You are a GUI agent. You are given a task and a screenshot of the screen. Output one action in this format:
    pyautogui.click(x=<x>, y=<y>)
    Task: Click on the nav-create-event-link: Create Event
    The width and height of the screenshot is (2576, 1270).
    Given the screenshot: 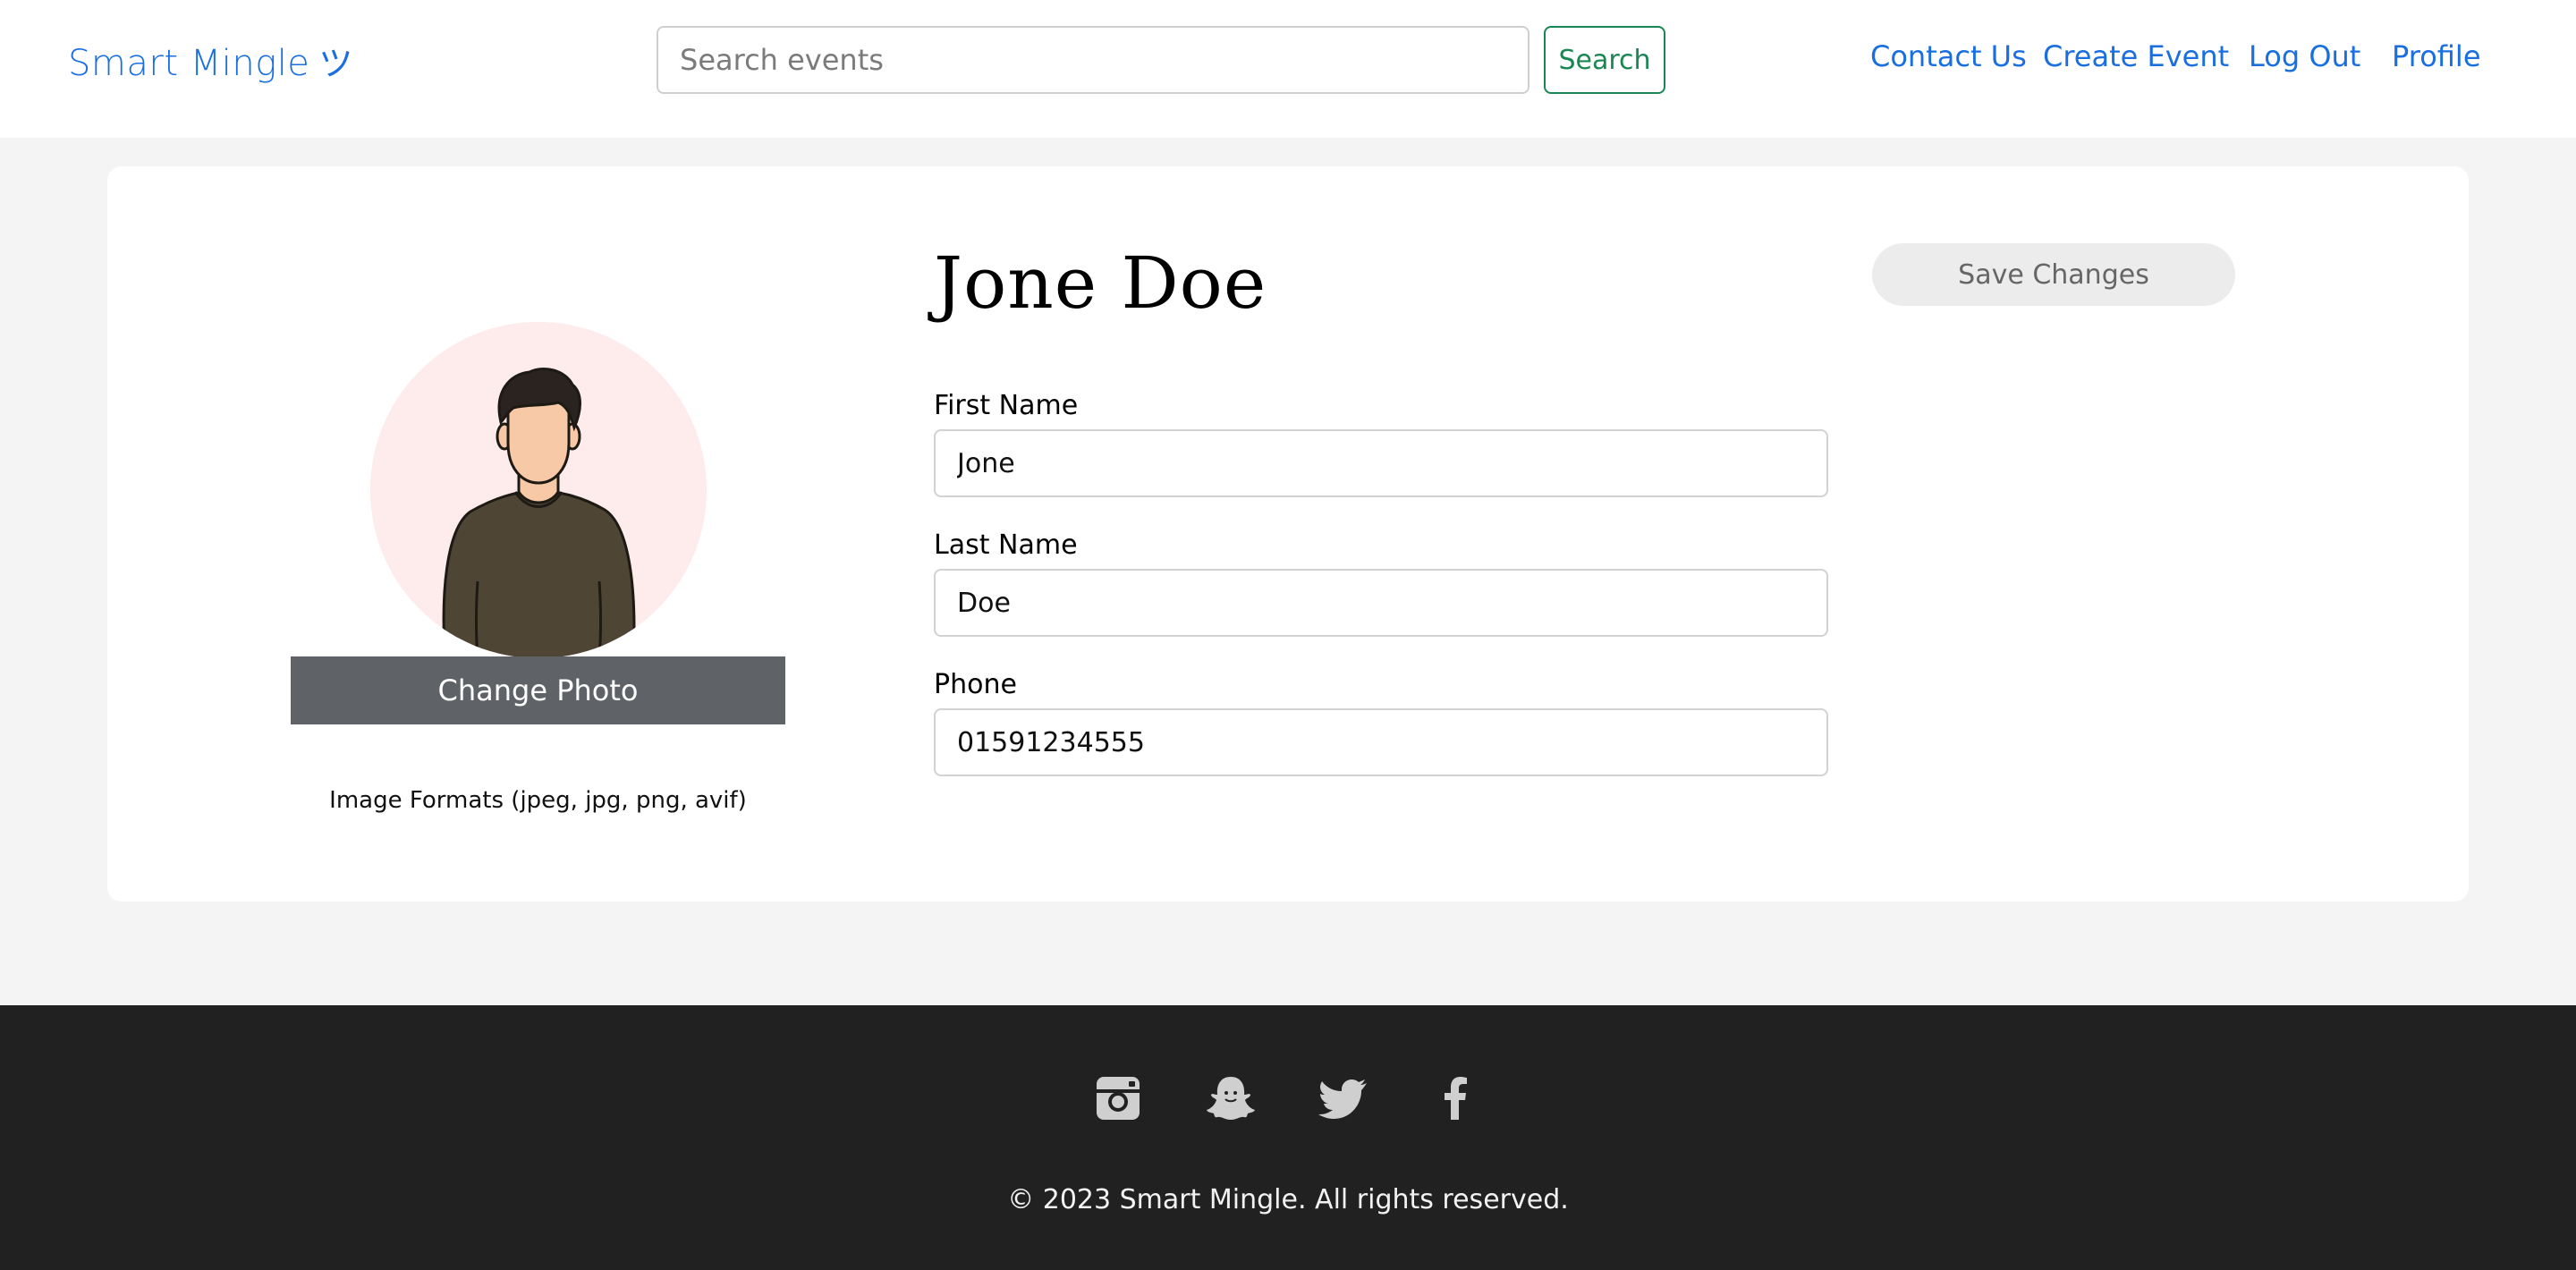 What is the action you would take?
    pyautogui.click(x=2136, y=56)
    